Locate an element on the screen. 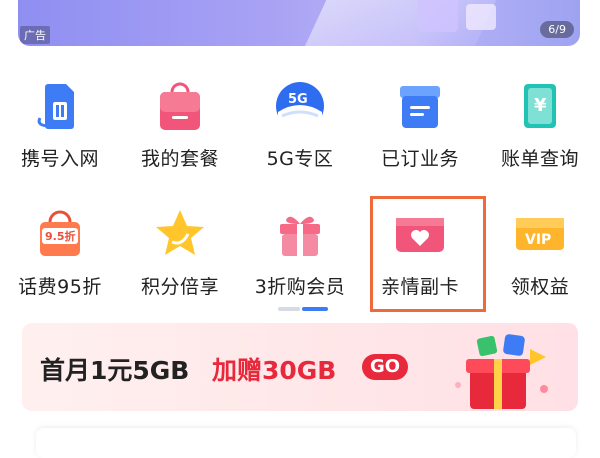 This screenshot has width=600, height=458. promo-main-text: 首月1元5GB is located at coordinates (115, 370).